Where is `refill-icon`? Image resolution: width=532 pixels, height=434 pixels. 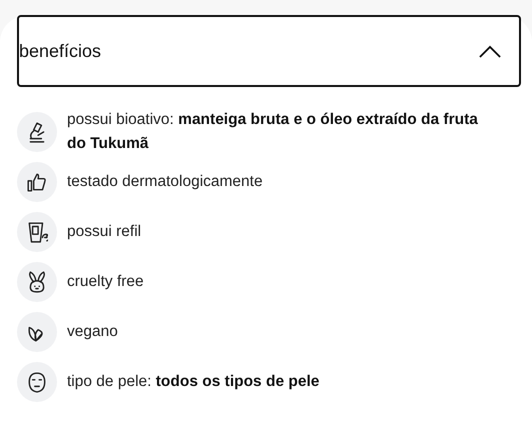 refill-icon is located at coordinates (37, 232).